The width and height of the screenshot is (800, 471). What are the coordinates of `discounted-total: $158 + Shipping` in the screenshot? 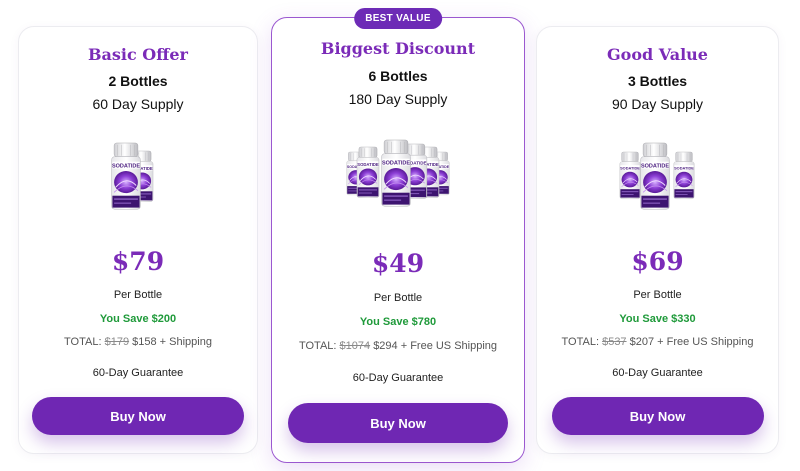 It's located at (172, 342).